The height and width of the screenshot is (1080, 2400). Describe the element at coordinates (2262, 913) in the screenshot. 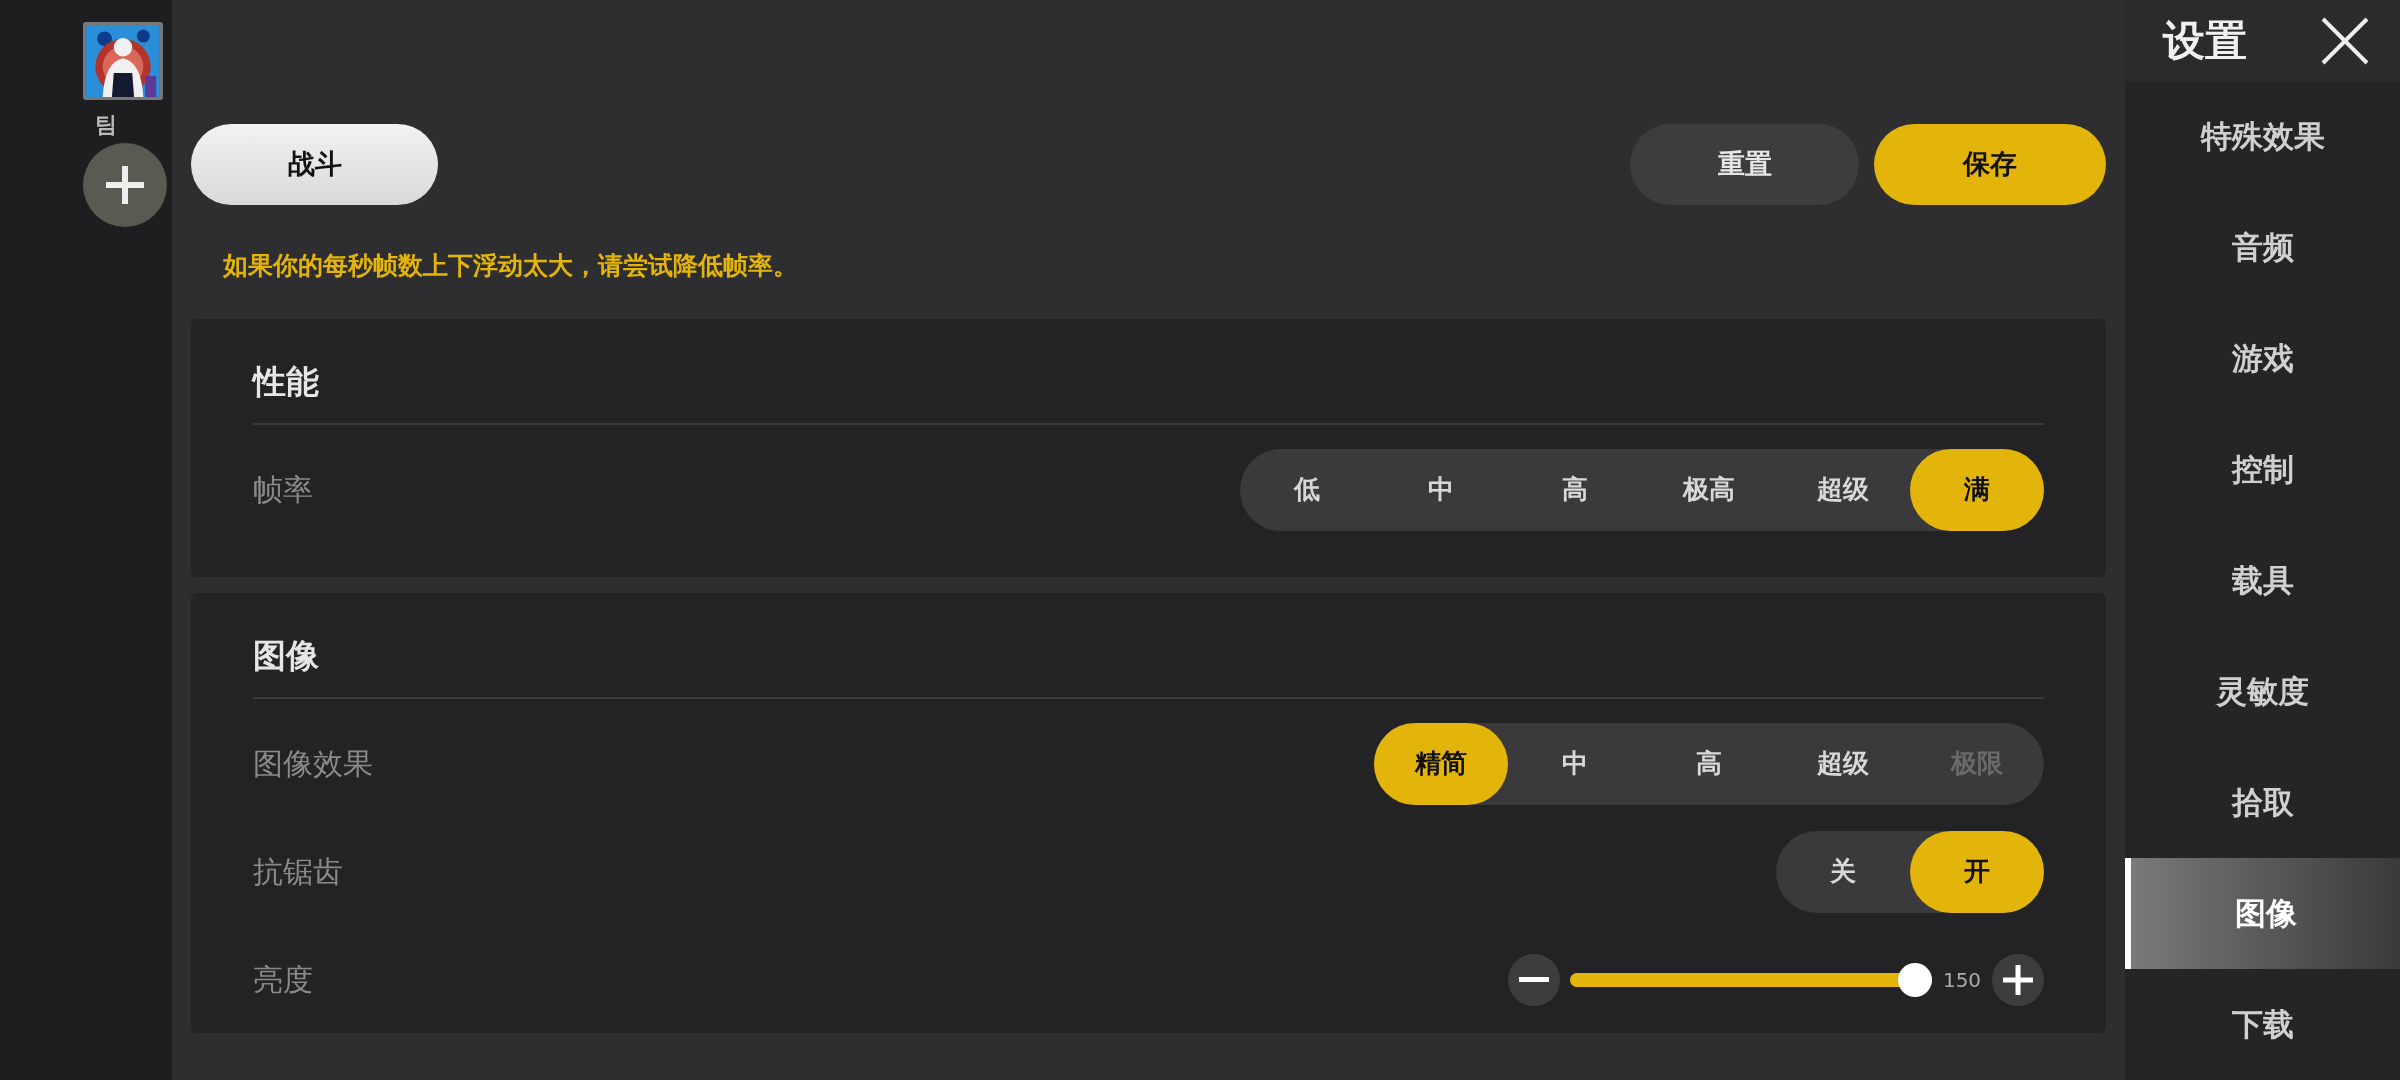

I see `sidebar-item: 图像` at that location.